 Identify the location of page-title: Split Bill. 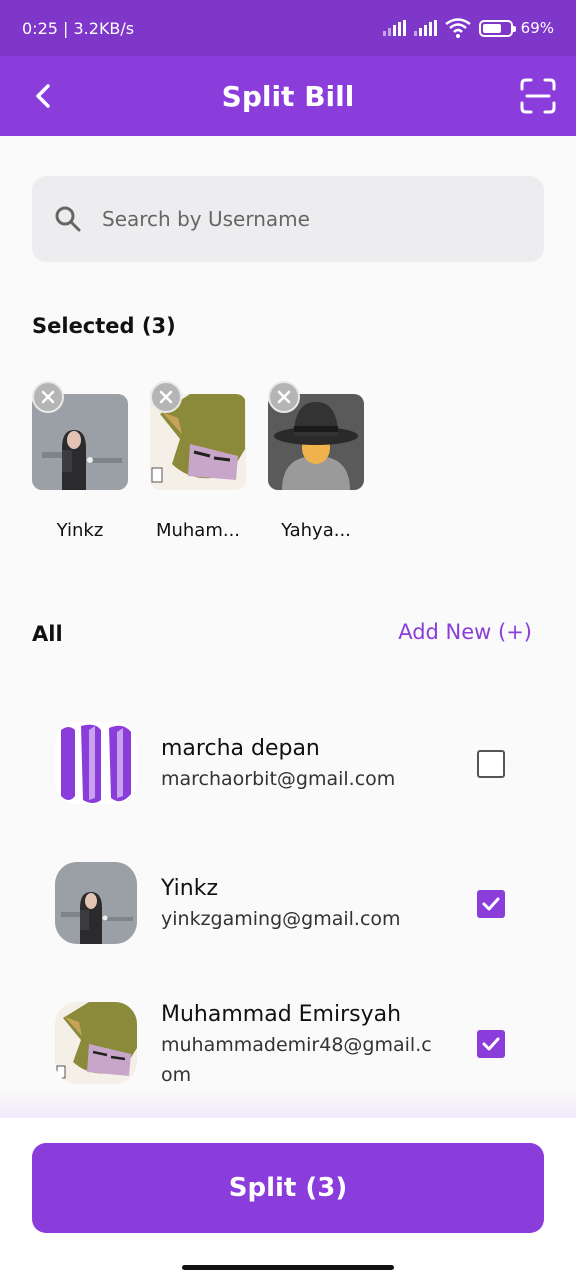
(288, 96).